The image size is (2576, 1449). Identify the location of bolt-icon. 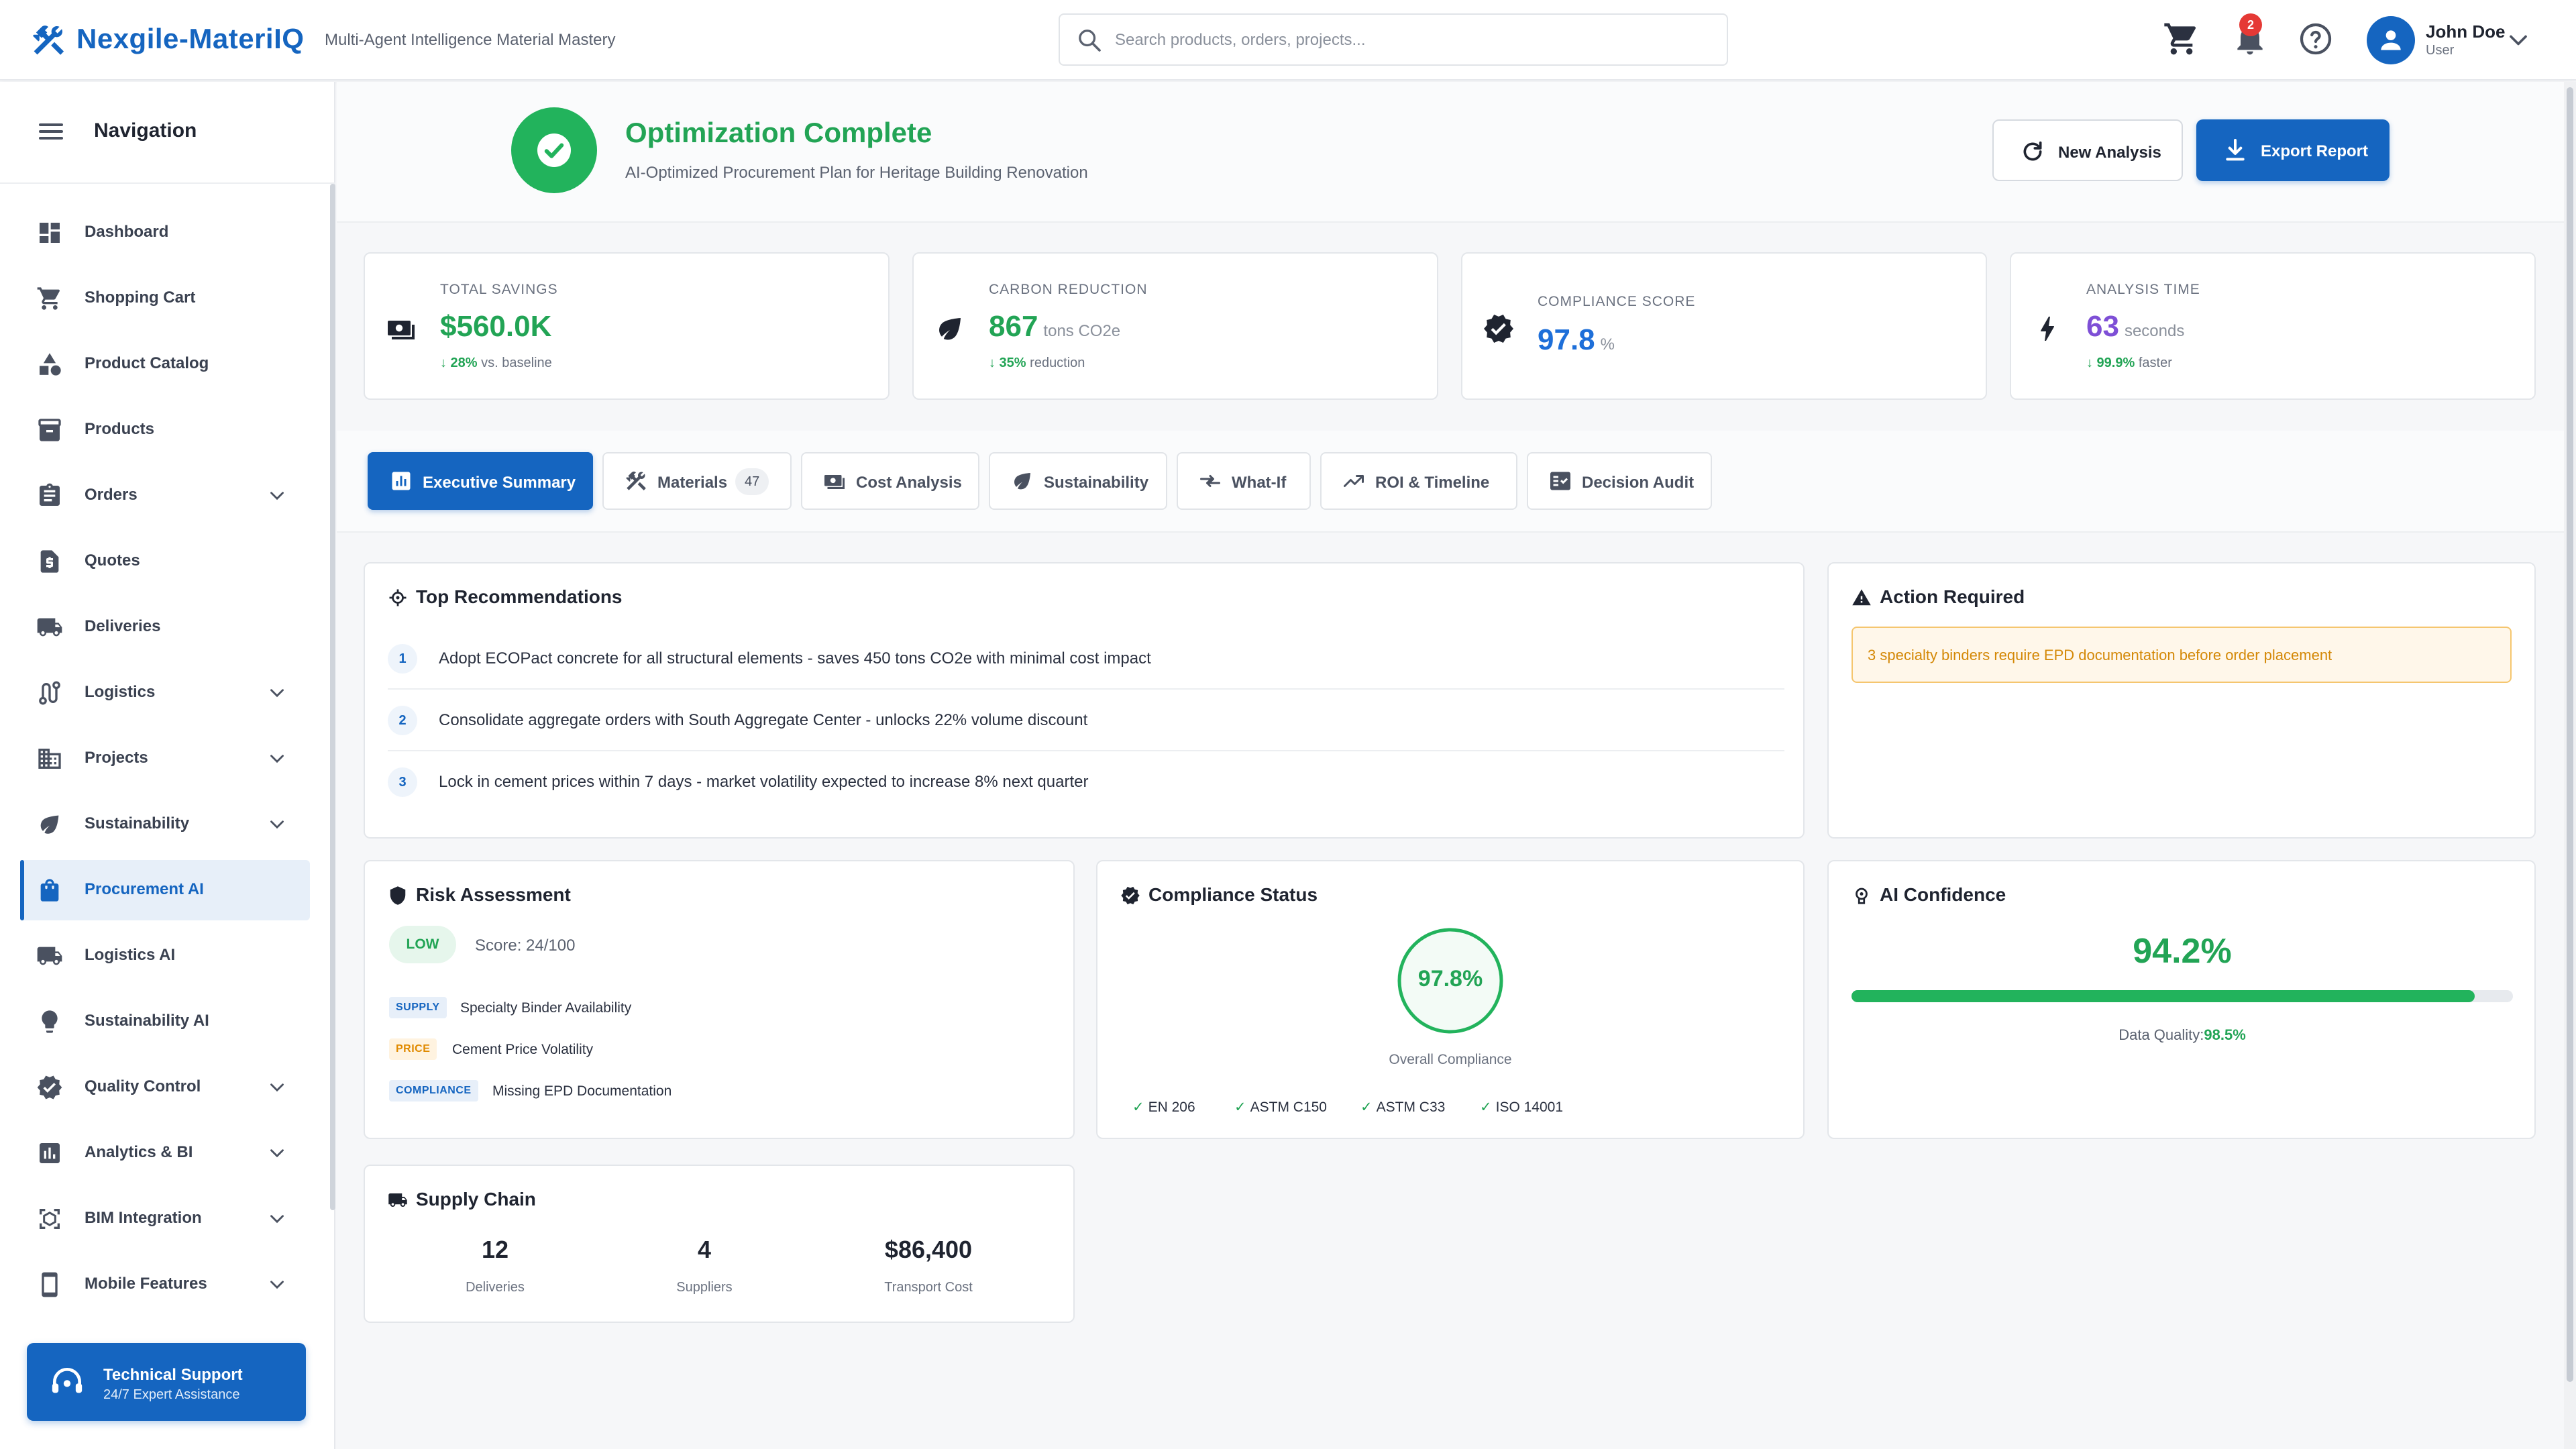
(2048, 329).